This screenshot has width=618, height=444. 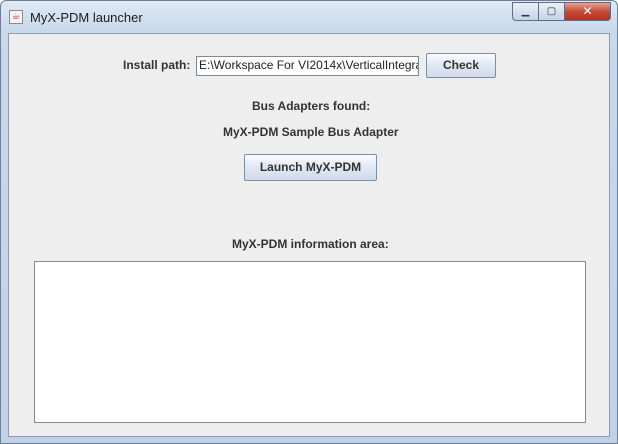 I want to click on install-path-label: Install path:, so click(x=157, y=65).